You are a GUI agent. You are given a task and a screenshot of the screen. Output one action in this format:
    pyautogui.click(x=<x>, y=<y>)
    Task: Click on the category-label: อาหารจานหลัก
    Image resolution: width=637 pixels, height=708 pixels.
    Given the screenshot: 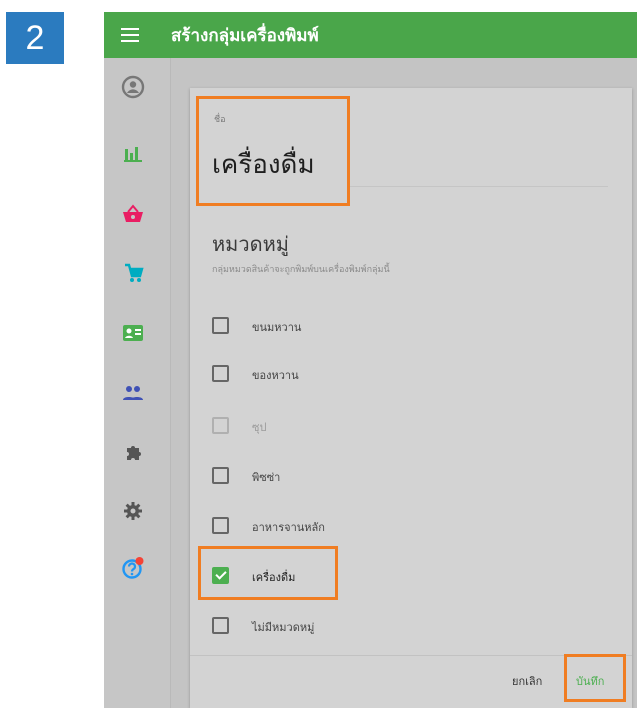 What is the action you would take?
    pyautogui.click(x=288, y=527)
    